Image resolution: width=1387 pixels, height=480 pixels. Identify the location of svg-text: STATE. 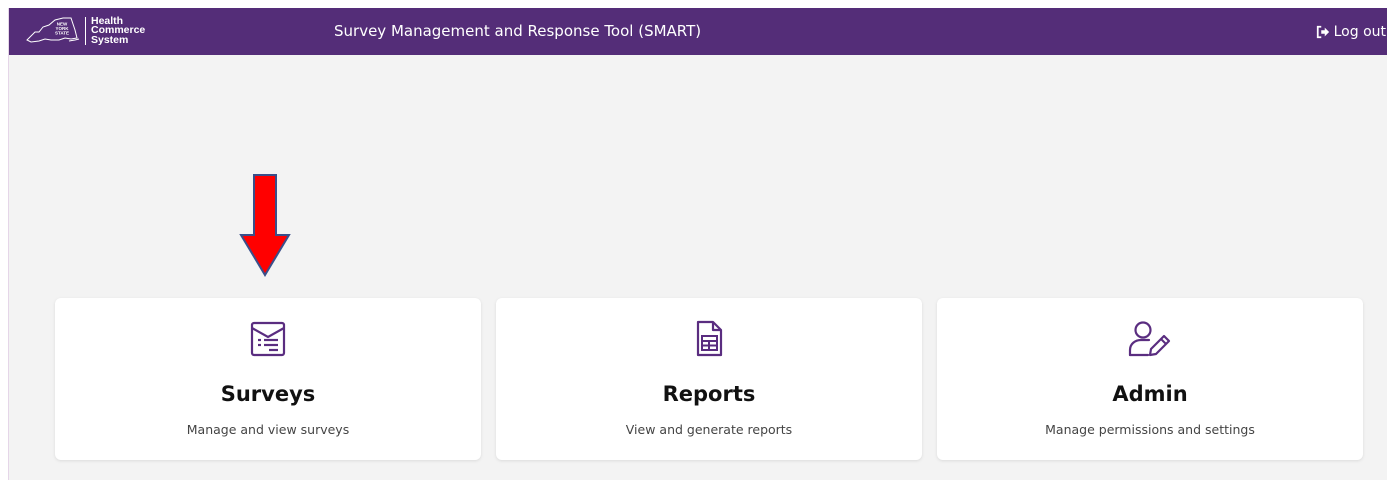
(62, 33).